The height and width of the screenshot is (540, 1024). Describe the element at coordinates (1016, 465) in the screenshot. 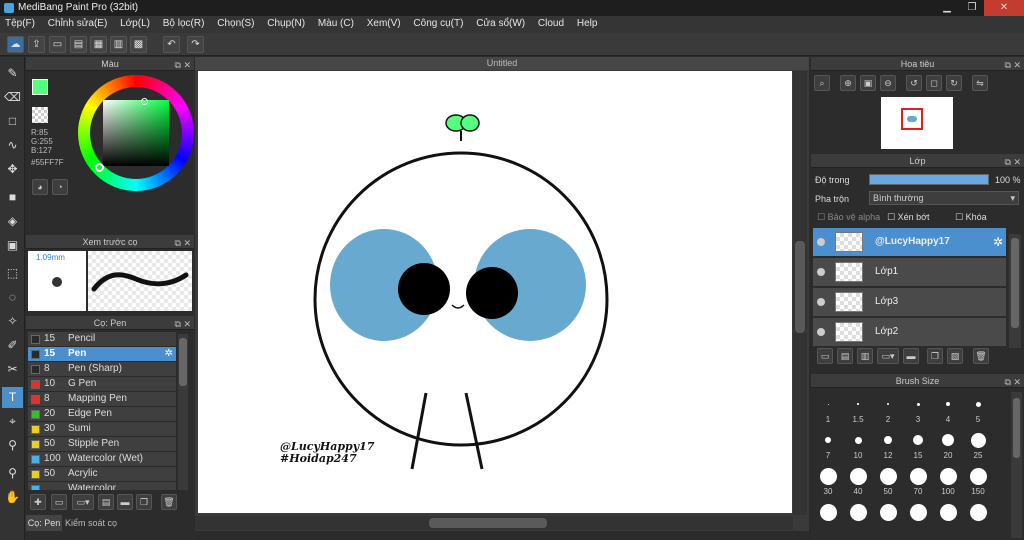

I see `brush-size-scrollbar` at that location.